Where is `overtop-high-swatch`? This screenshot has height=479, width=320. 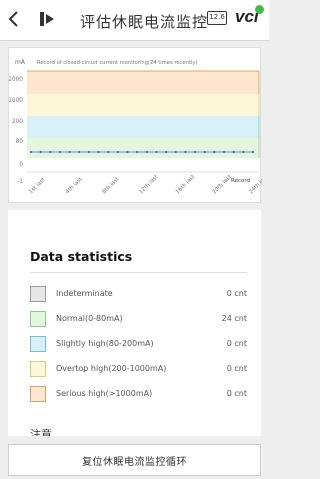 overtop-high-swatch is located at coordinates (38, 369).